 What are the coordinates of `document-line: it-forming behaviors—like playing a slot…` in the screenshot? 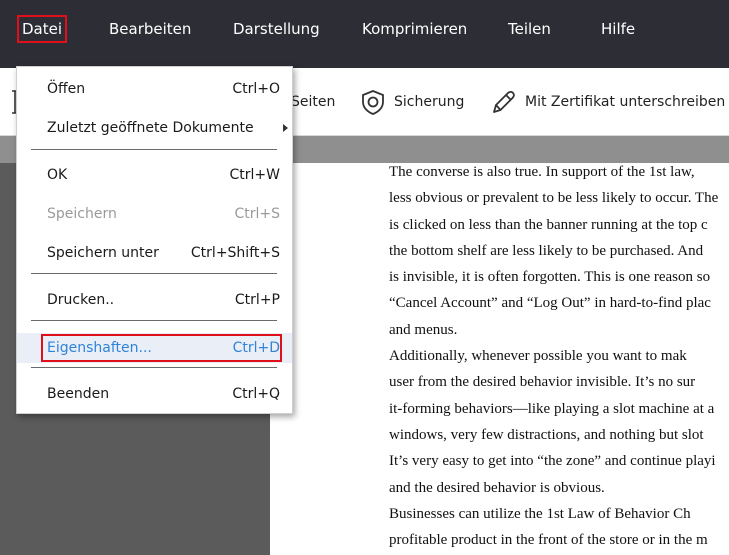 It's located at (552, 408).